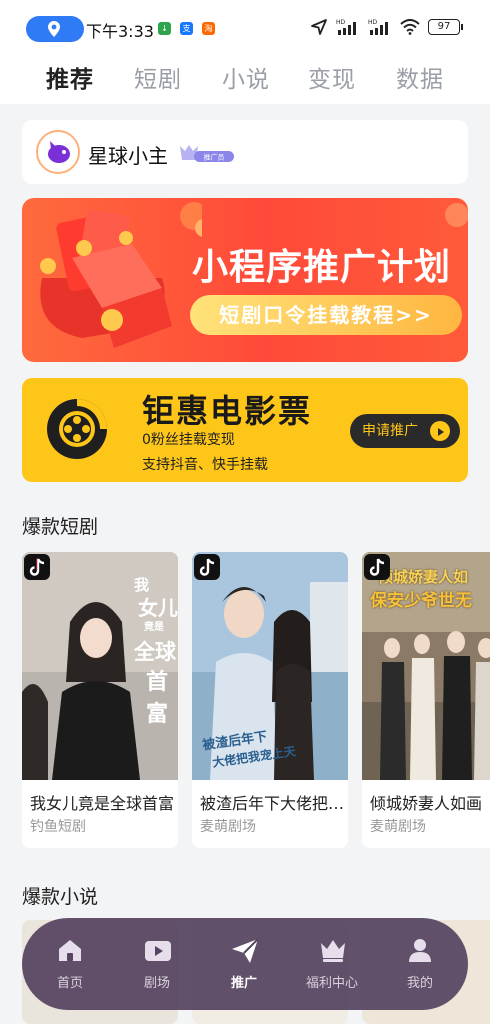 The image size is (490, 1024). What do you see at coordinates (245, 950) in the screenshot?
I see `paper-plane-icon` at bounding box center [245, 950].